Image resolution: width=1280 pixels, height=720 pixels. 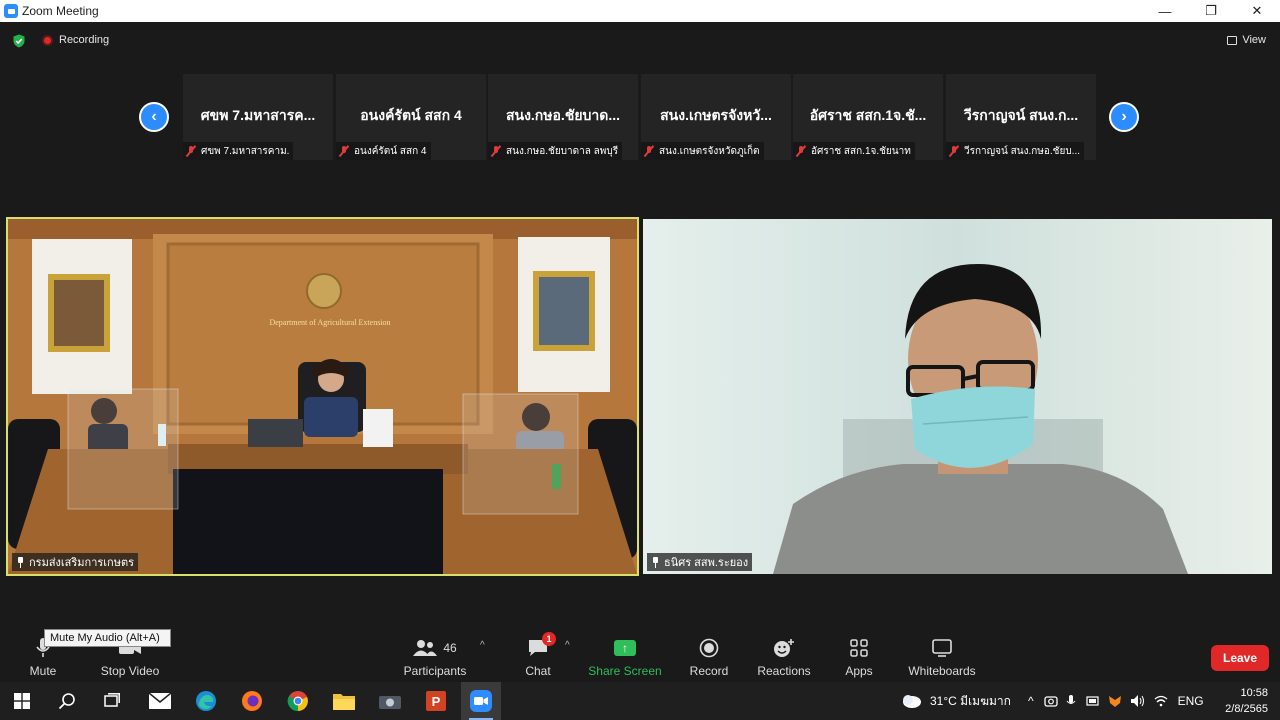 I want to click on weather-widget: 31°C มีเมฆมาก, so click(x=955, y=701).